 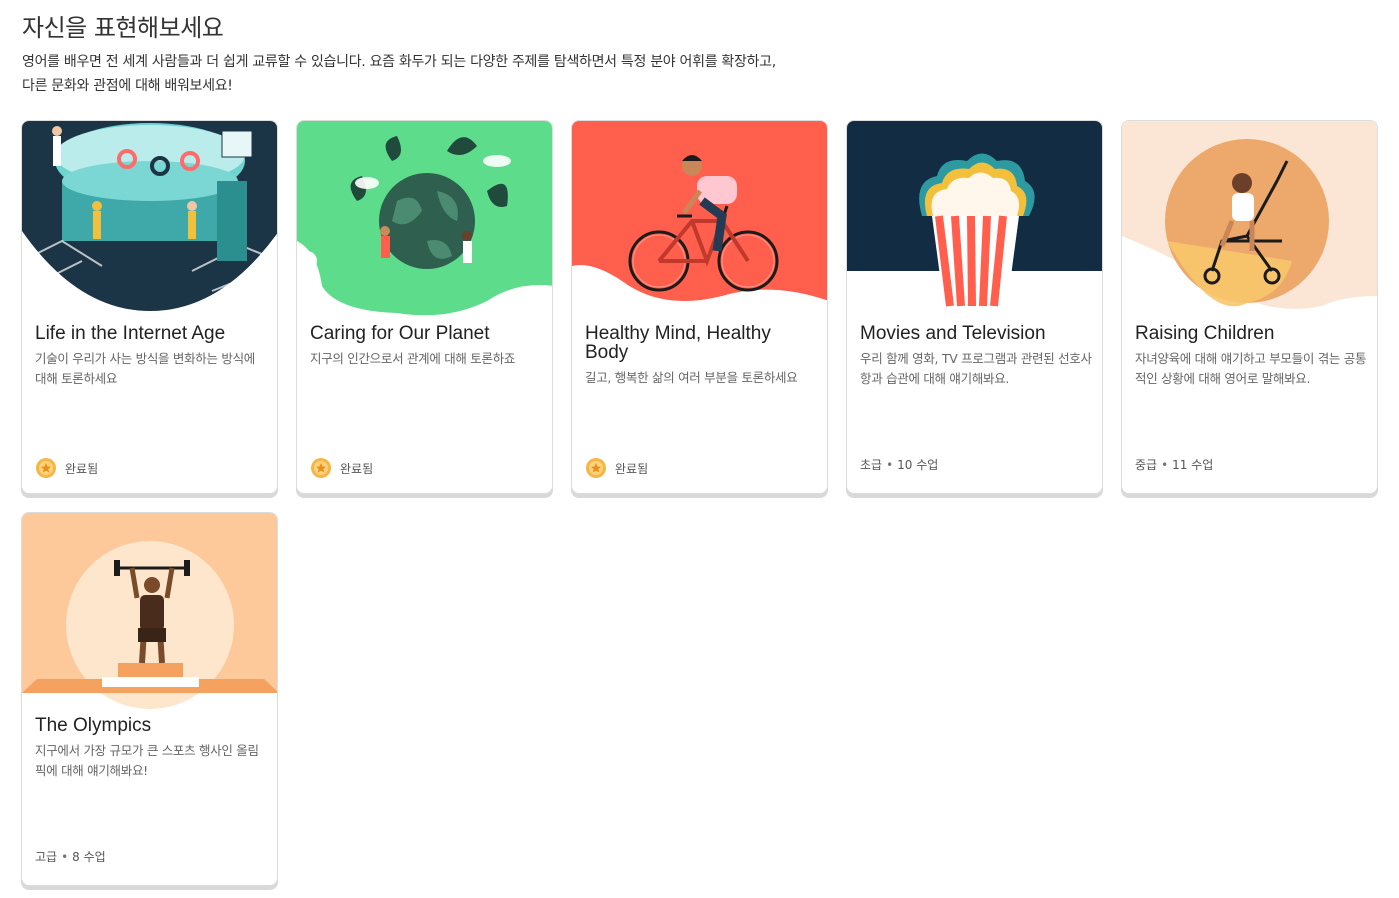 What do you see at coordinates (974, 221) in the screenshot?
I see `popcorn-illustration` at bounding box center [974, 221].